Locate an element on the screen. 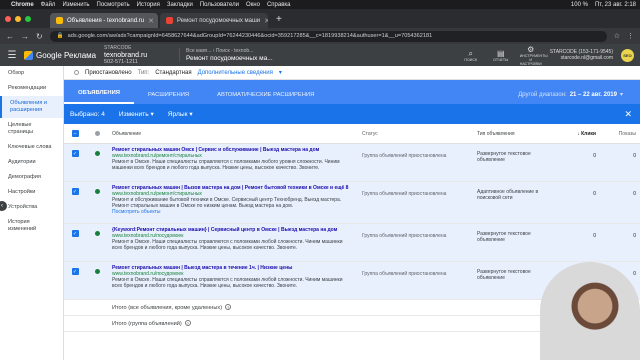 The image size is (640, 360). sidebar-item-recommendations: Рекомендации is located at coordinates (31, 88).